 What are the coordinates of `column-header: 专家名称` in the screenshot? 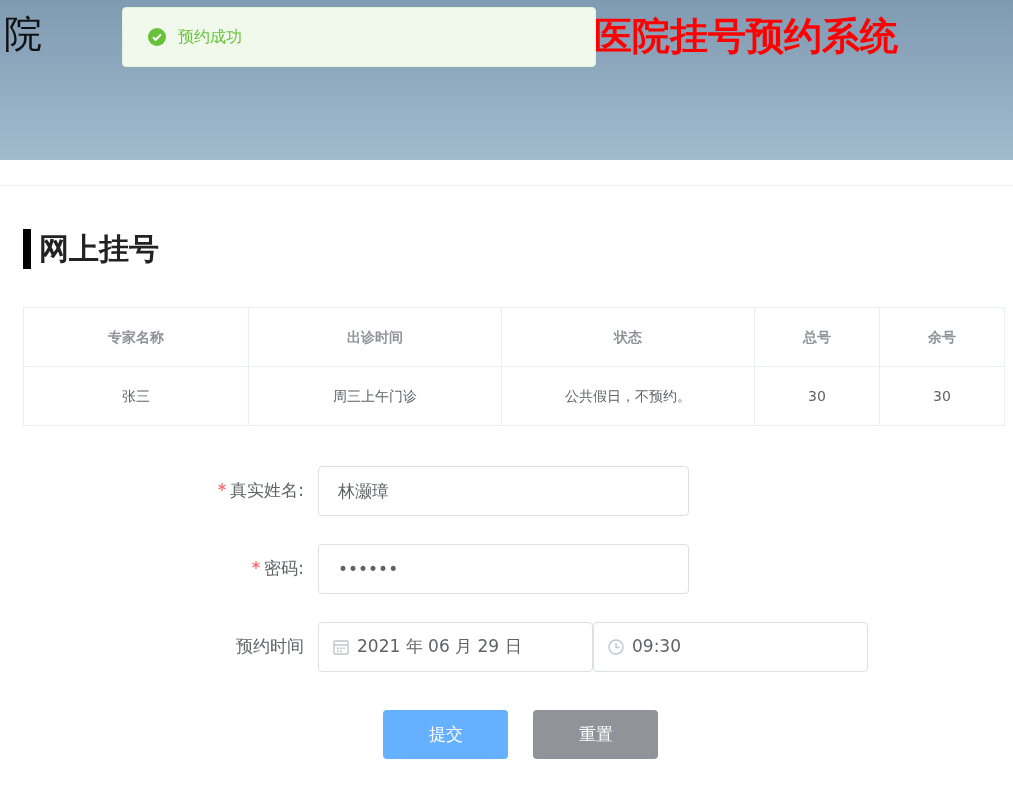 It's located at (136, 337).